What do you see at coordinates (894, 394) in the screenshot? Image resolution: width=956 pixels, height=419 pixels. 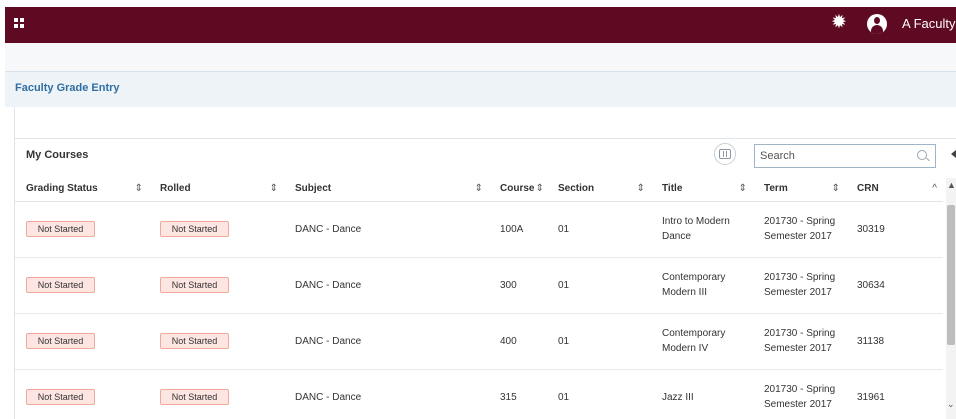 I see `crn-cell: 31961` at bounding box center [894, 394].